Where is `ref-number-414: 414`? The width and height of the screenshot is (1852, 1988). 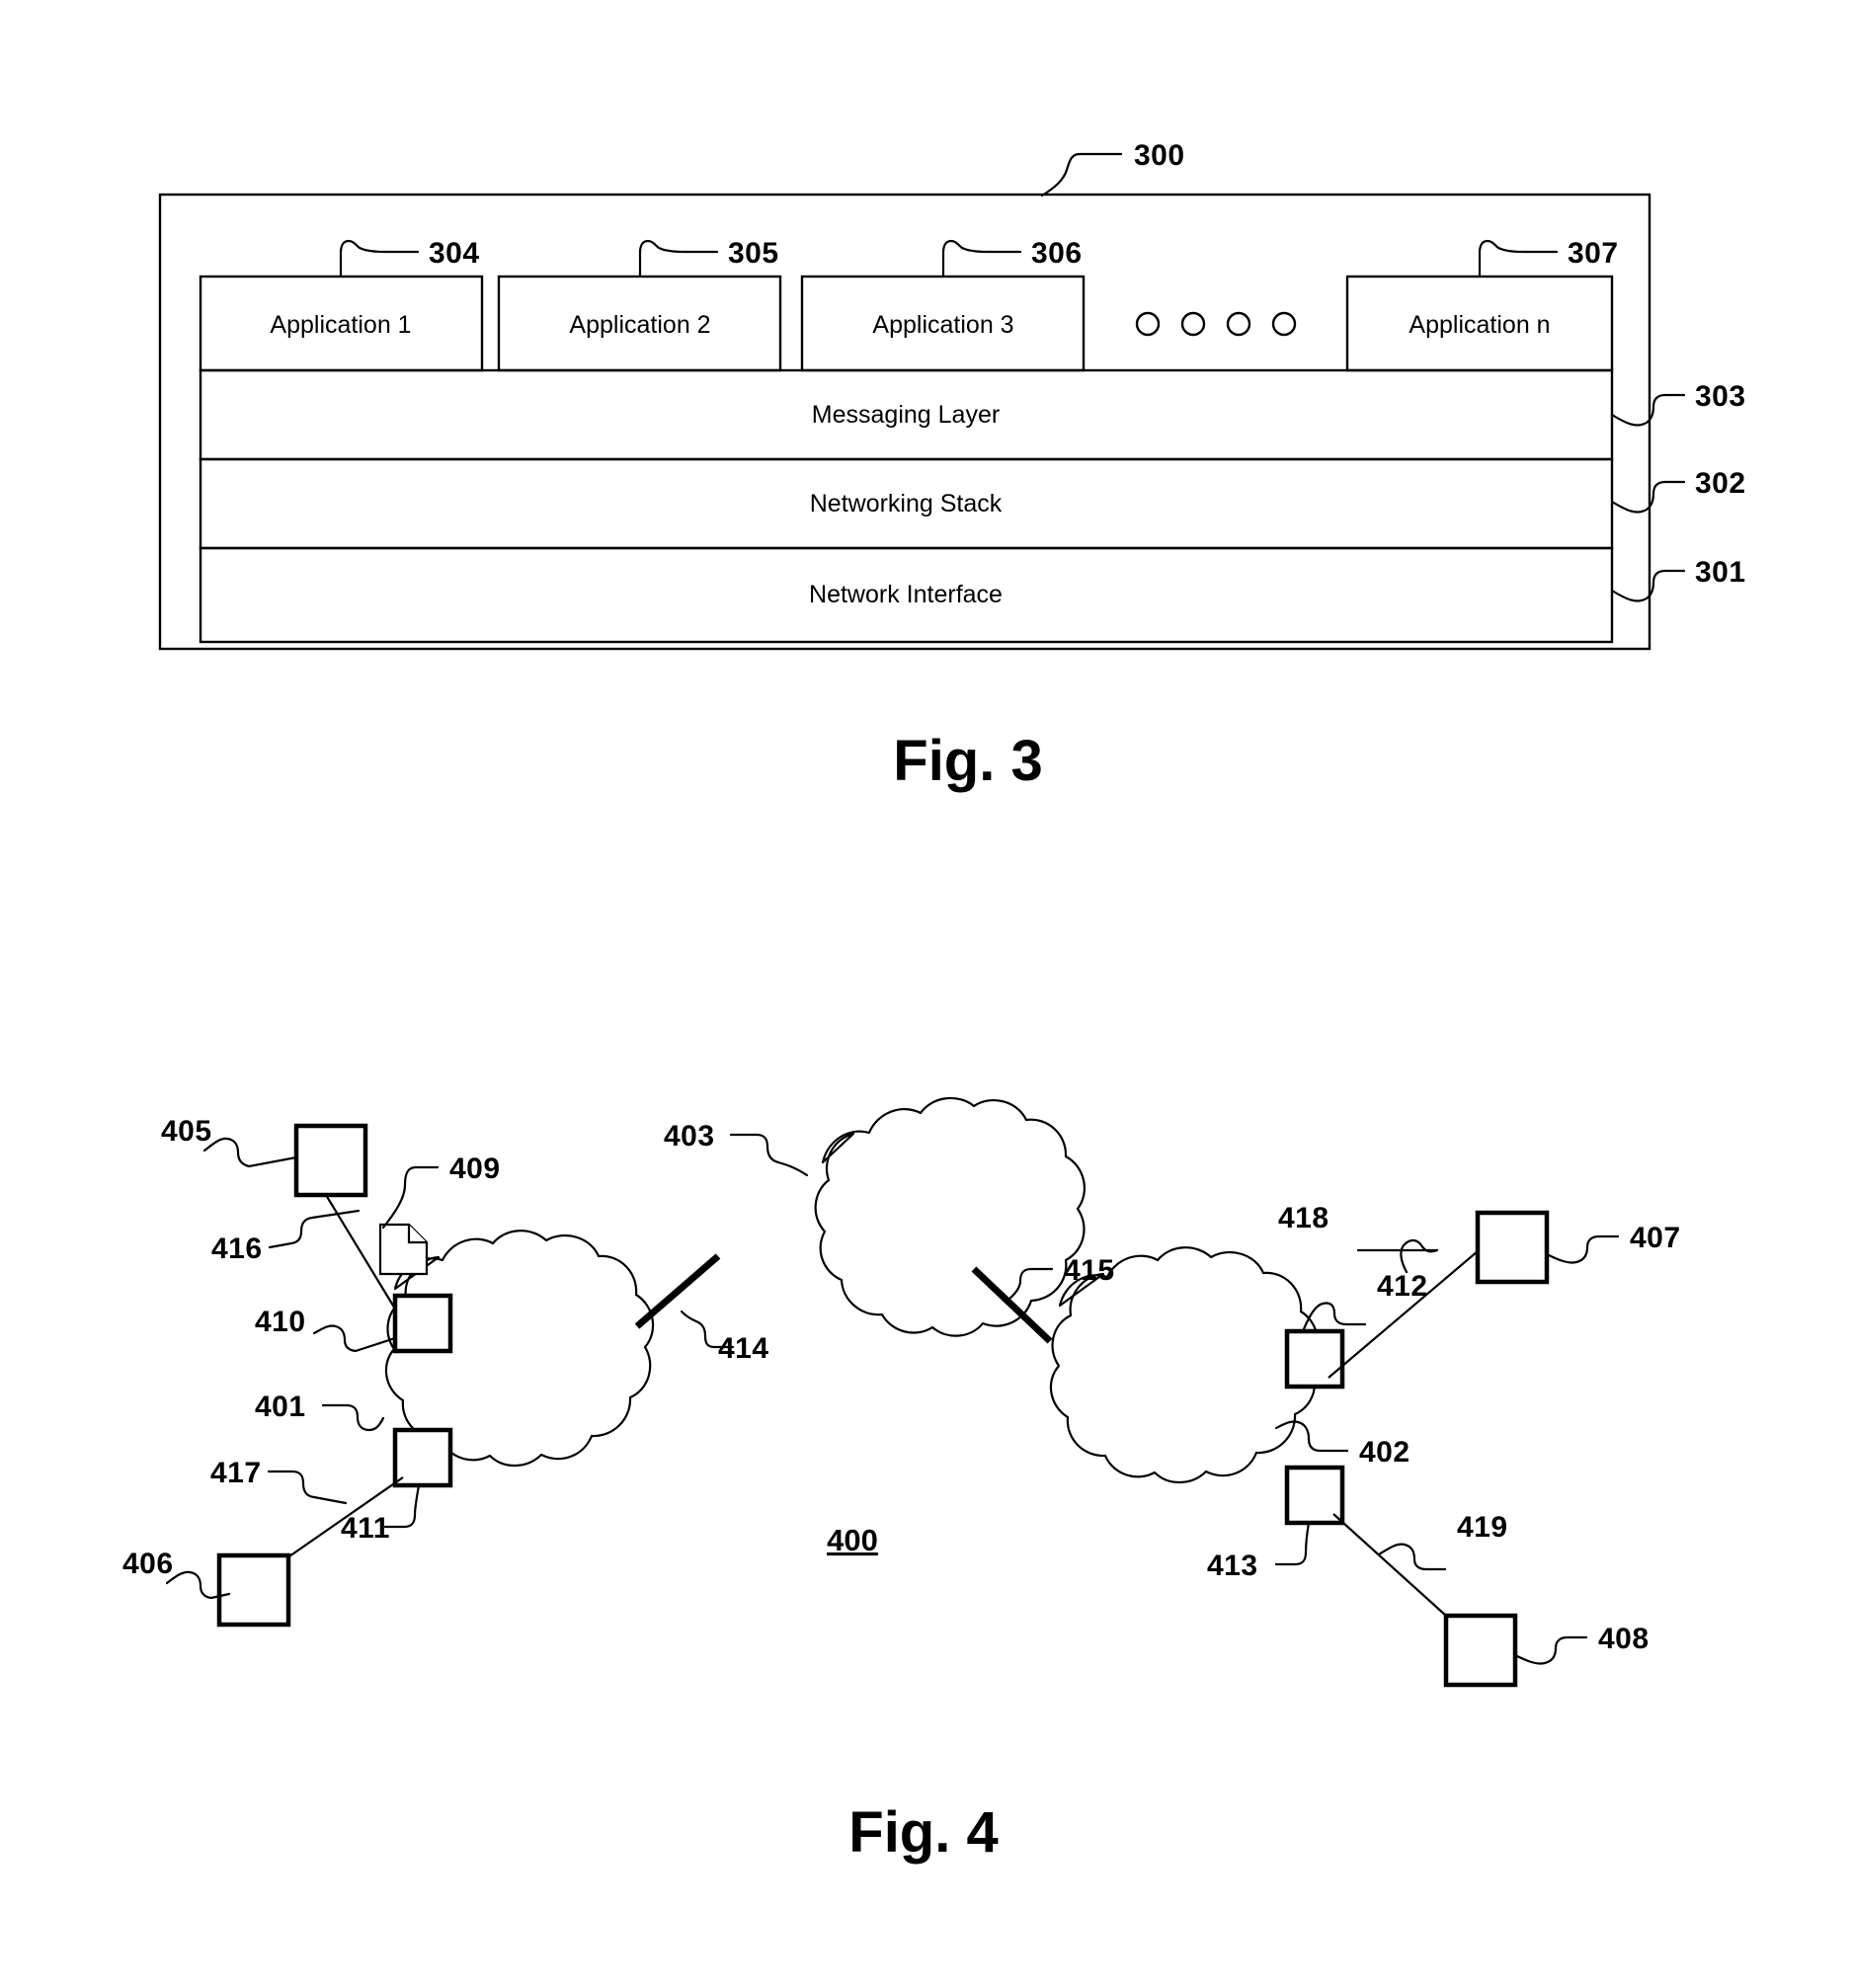 ref-number-414: 414 is located at coordinates (743, 1348).